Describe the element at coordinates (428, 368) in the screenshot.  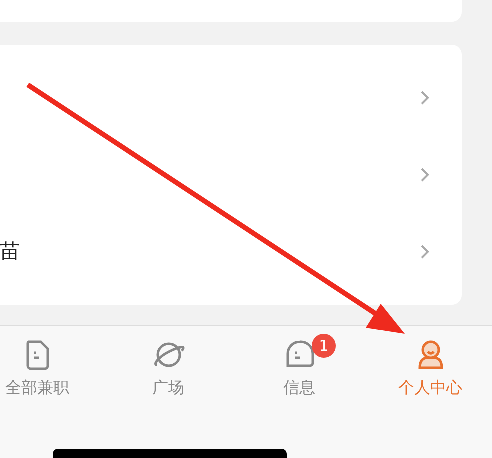
I see `tab: 个人中心` at that location.